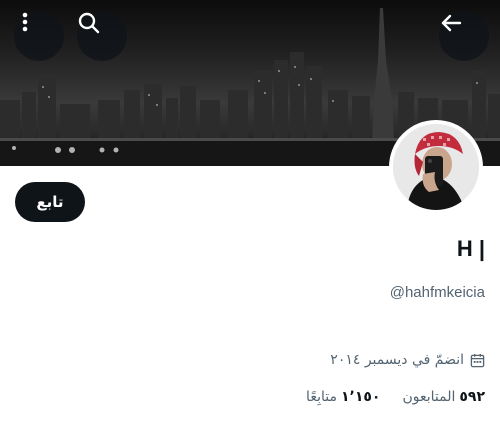 The height and width of the screenshot is (421, 500). Describe the element at coordinates (384, 397) in the screenshot. I see `profile-stats: ٥٩٢ المتابعون ١٬١٥٠ متابِعًا` at that location.